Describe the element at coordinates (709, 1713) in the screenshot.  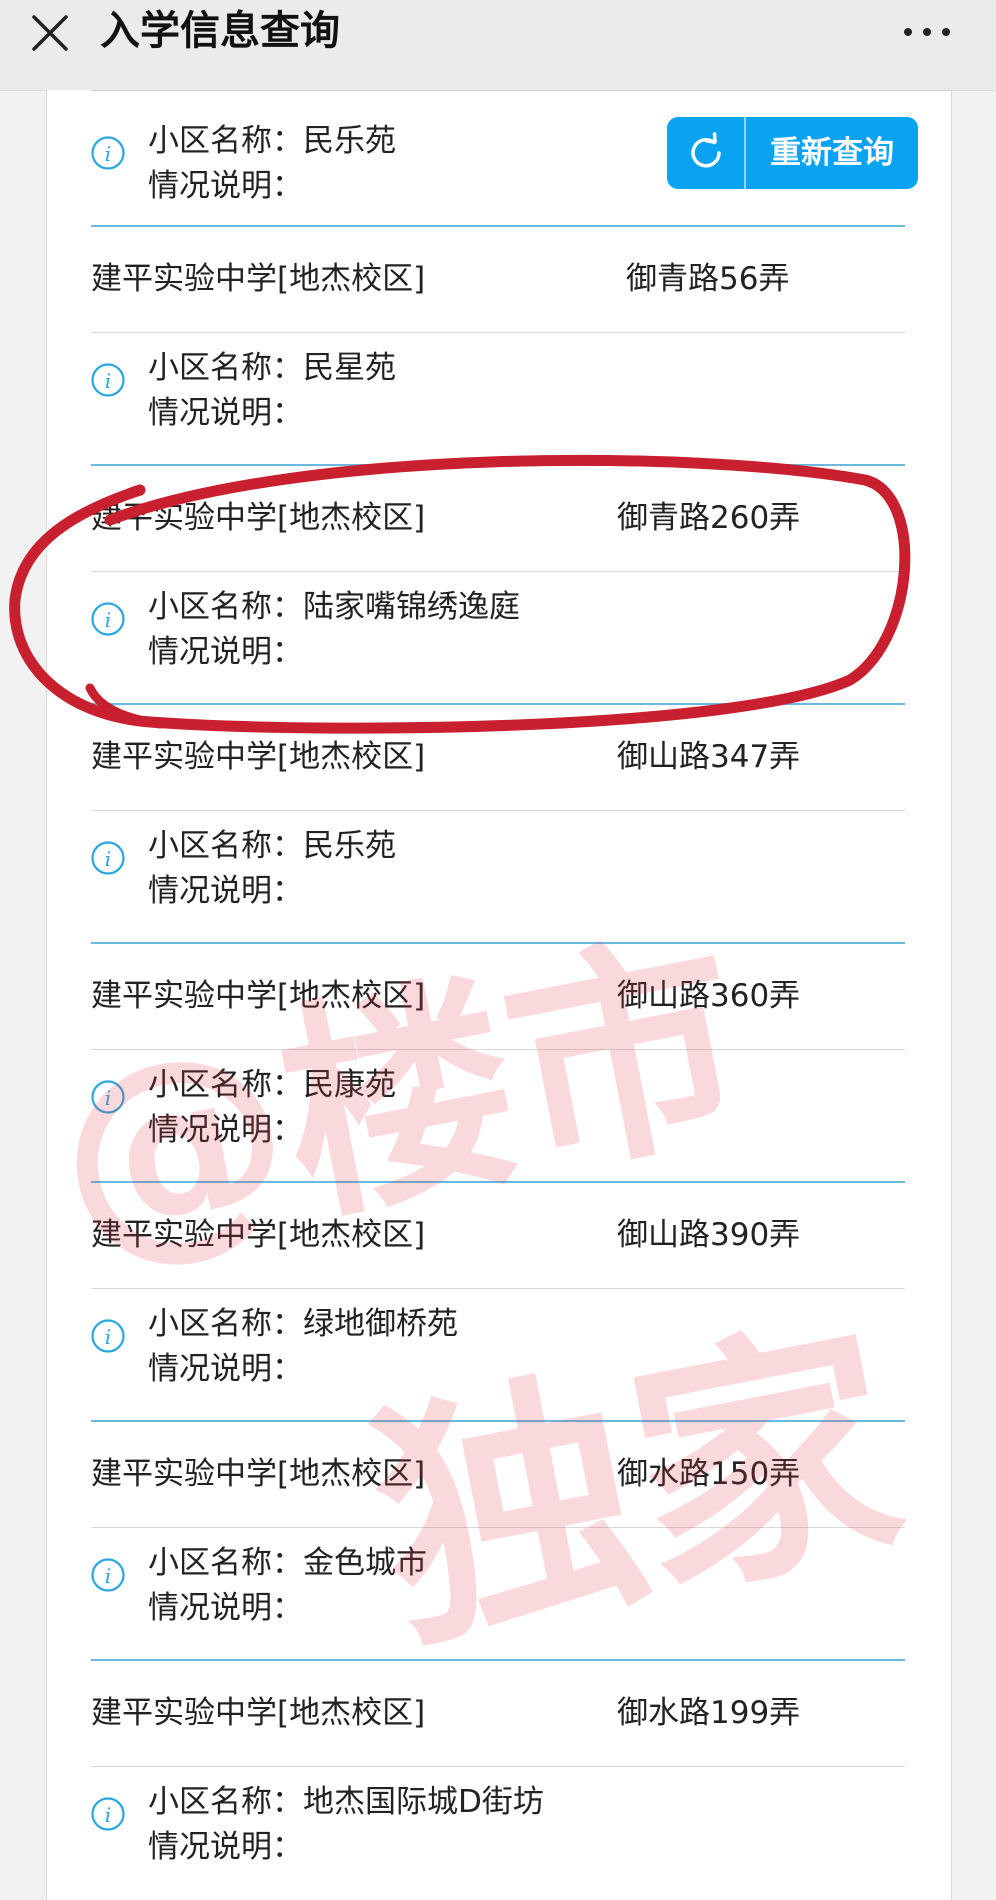
I see `address-text: 御水路199弄` at that location.